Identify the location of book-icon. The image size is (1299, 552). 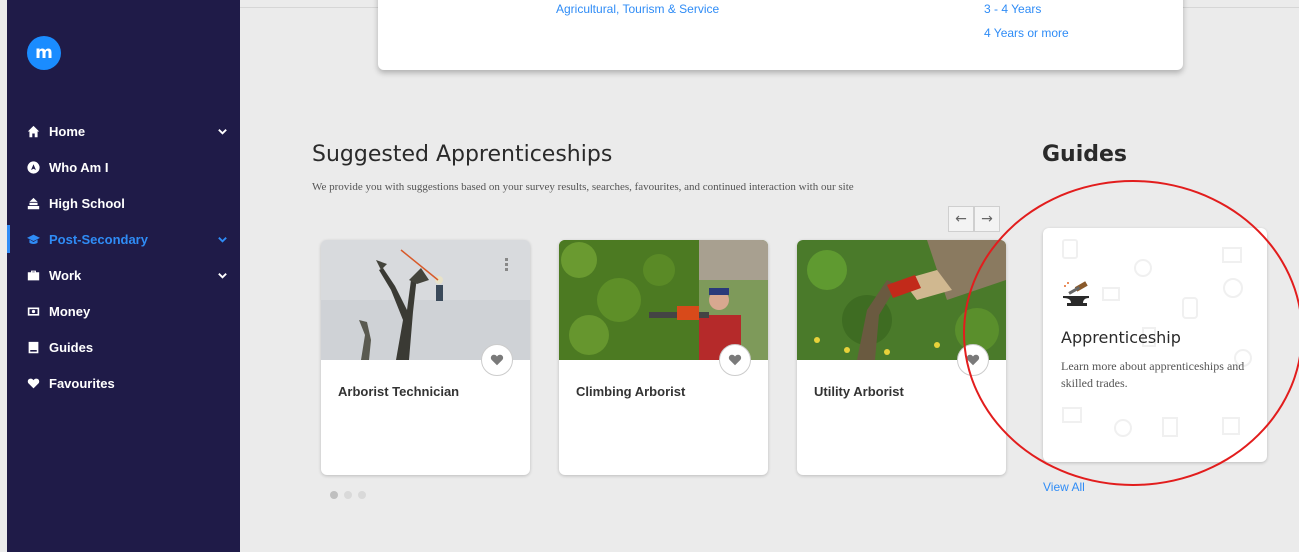
(33, 347).